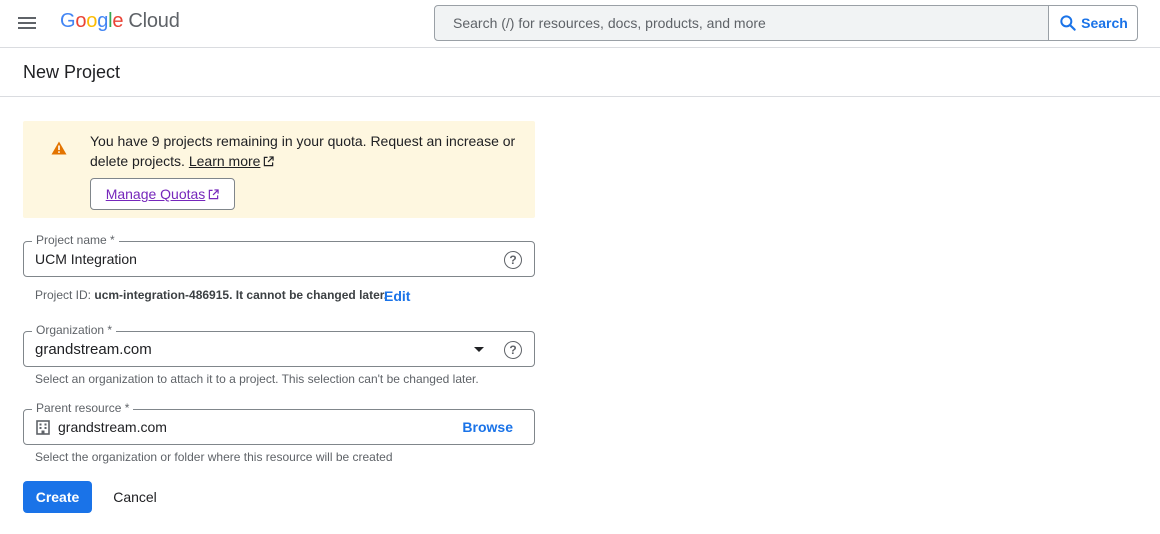 This screenshot has width=1160, height=534. What do you see at coordinates (63, 295) in the screenshot?
I see `project-id-prefix: Project ID:` at bounding box center [63, 295].